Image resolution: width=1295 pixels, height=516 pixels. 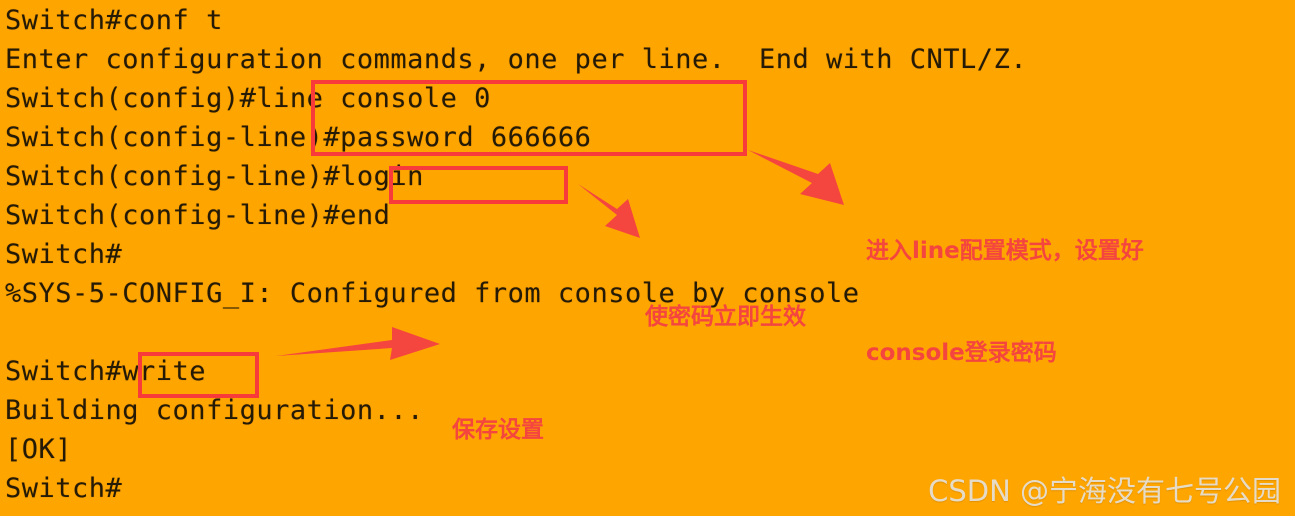 I want to click on annotation-password-effective-row1: 使密码立即生效, so click(x=725, y=317).